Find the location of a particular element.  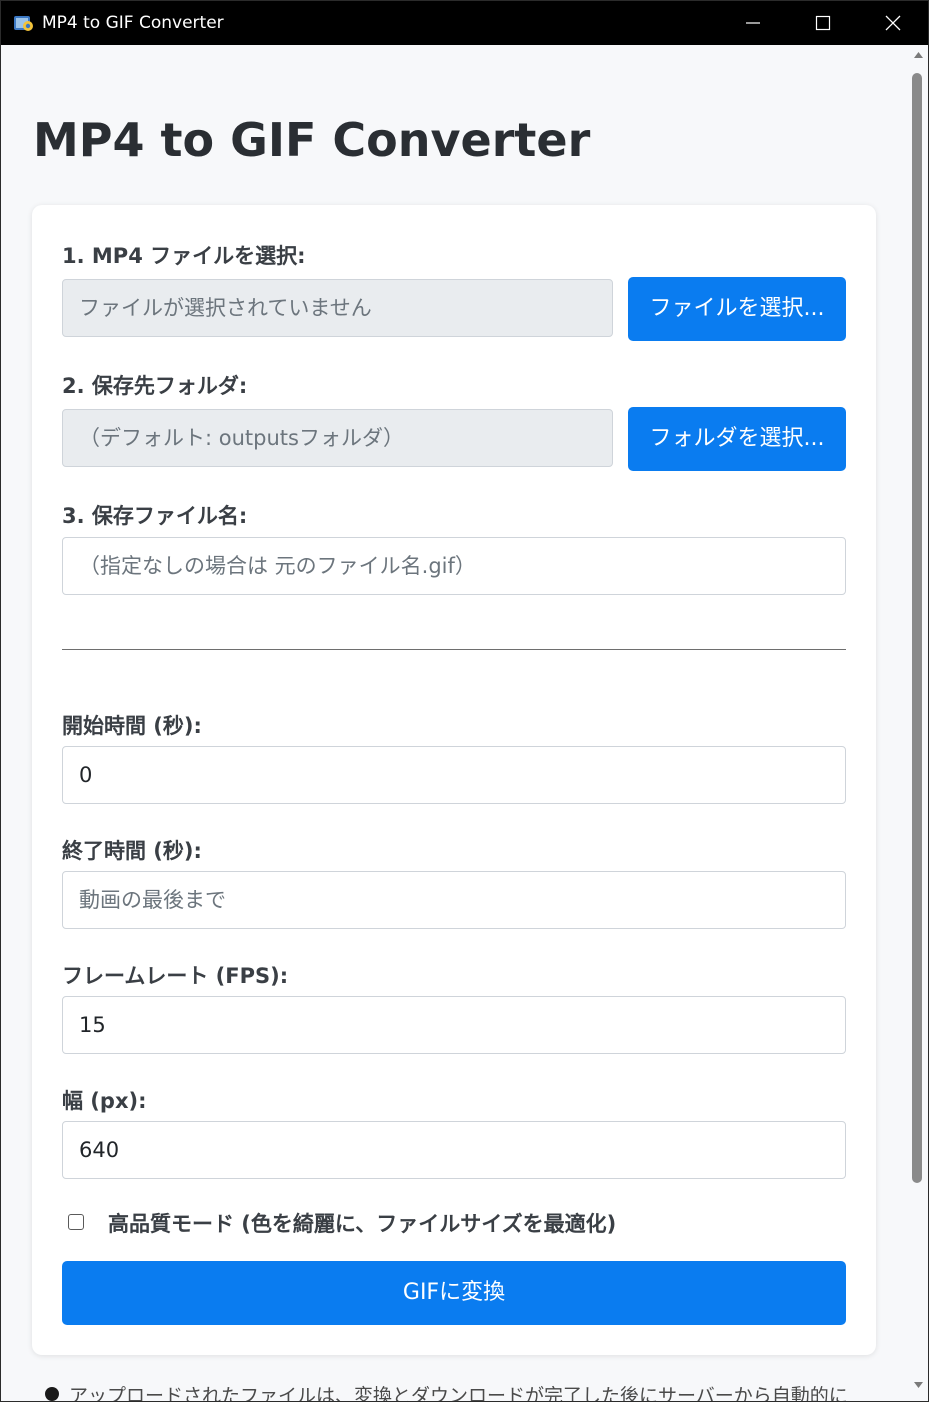

folder-select-label: 2. 保存先フォルダ: is located at coordinates (155, 386).